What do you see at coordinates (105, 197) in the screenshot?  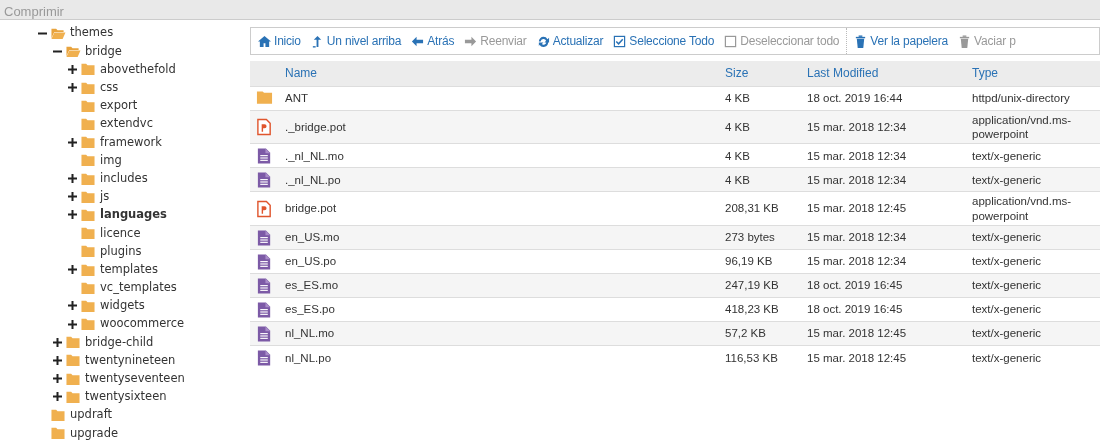 I see `folder-tree-item: js` at bounding box center [105, 197].